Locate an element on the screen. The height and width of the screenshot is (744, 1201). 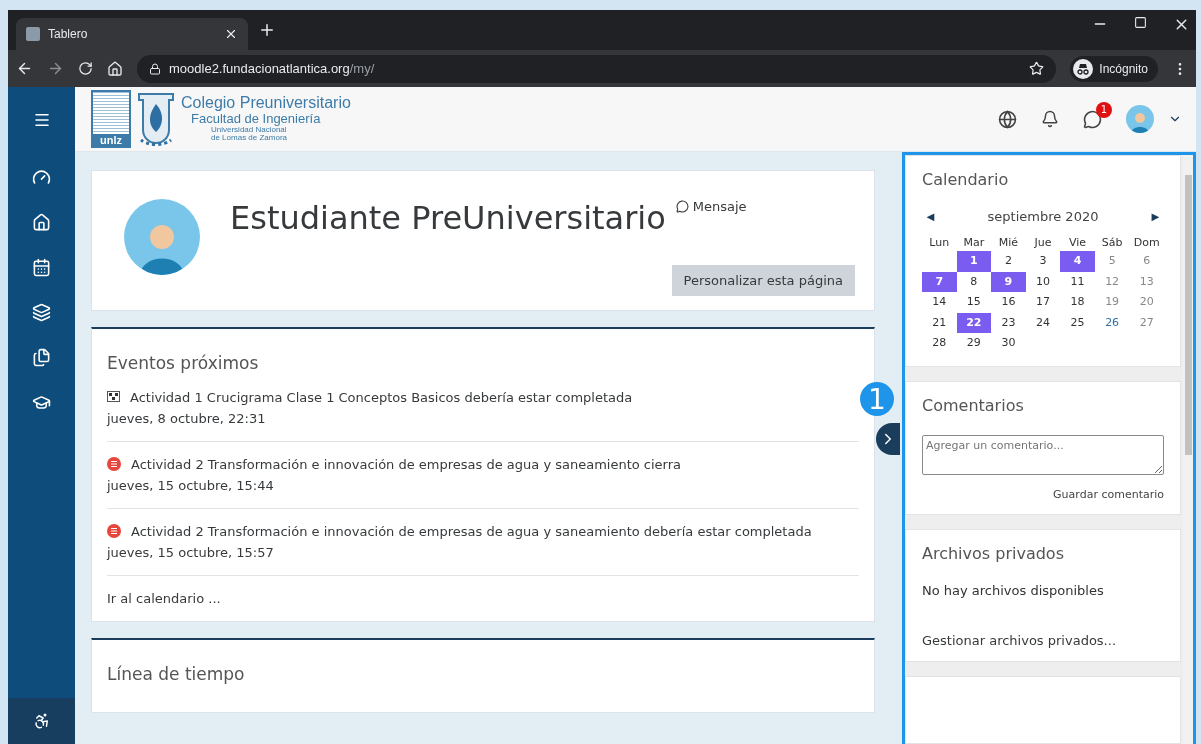
weekday-label: Lun is located at coordinates (939, 243).